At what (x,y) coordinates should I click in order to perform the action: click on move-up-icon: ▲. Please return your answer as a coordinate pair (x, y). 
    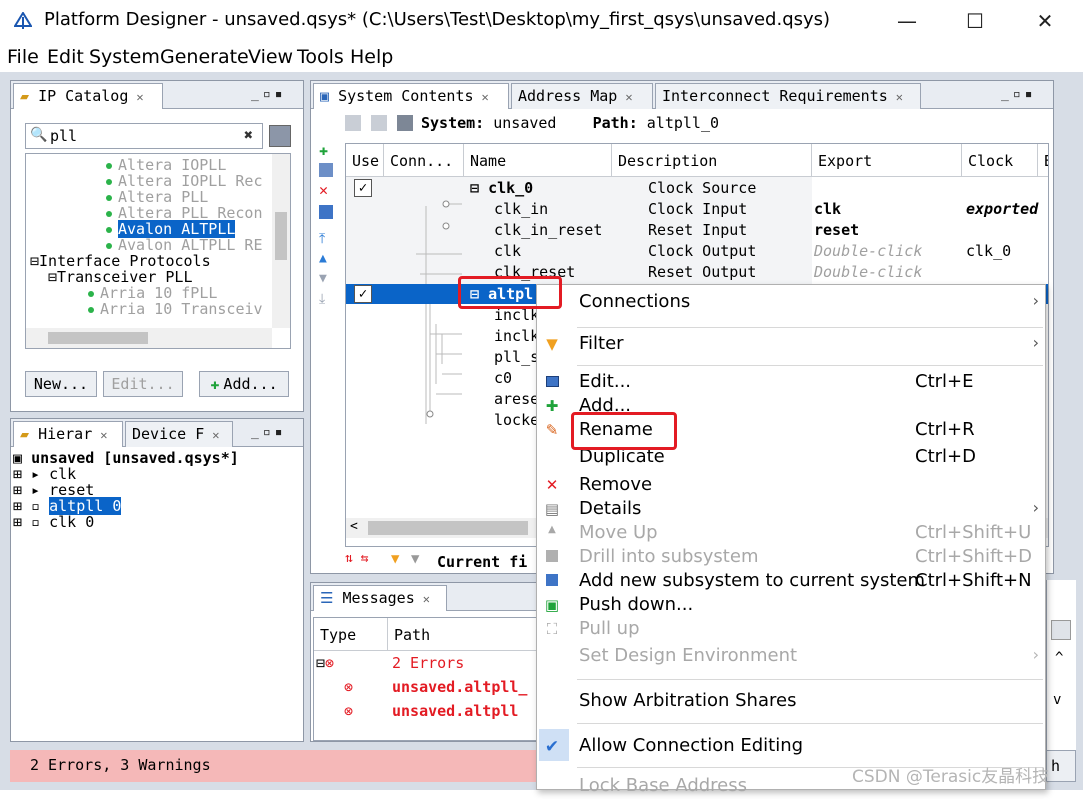
    Looking at the image, I should click on (323, 258).